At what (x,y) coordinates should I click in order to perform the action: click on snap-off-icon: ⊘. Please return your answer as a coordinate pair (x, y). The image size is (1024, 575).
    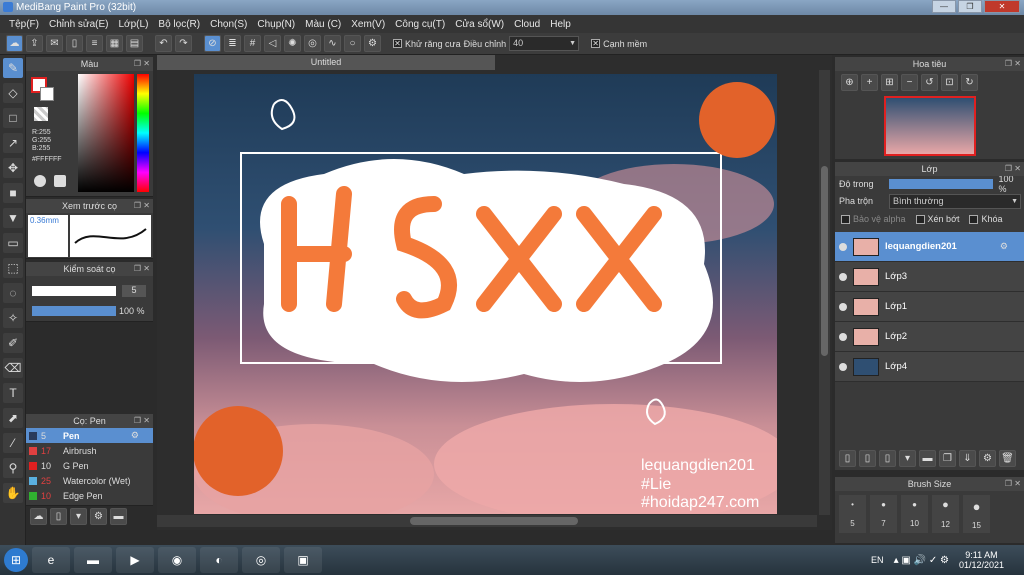
    Looking at the image, I should click on (212, 43).